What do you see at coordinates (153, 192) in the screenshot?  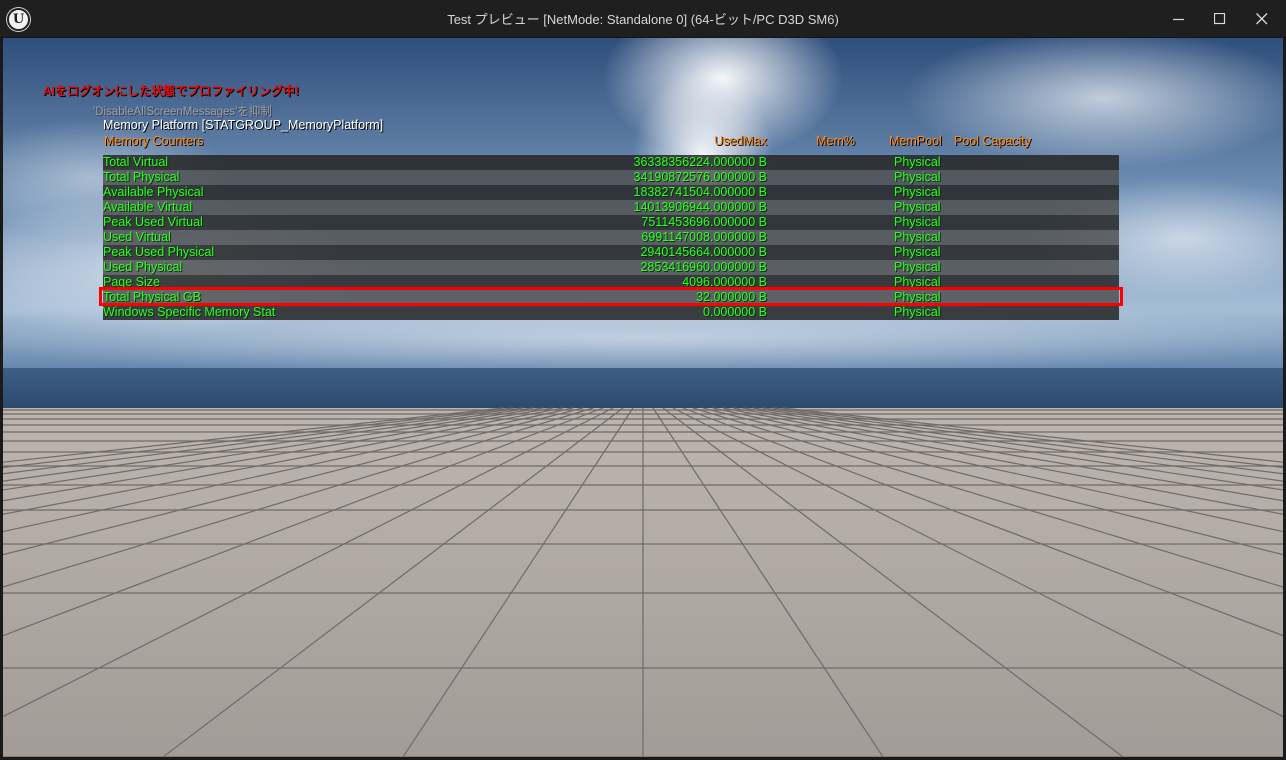 I see `counter-name: Available Physical` at bounding box center [153, 192].